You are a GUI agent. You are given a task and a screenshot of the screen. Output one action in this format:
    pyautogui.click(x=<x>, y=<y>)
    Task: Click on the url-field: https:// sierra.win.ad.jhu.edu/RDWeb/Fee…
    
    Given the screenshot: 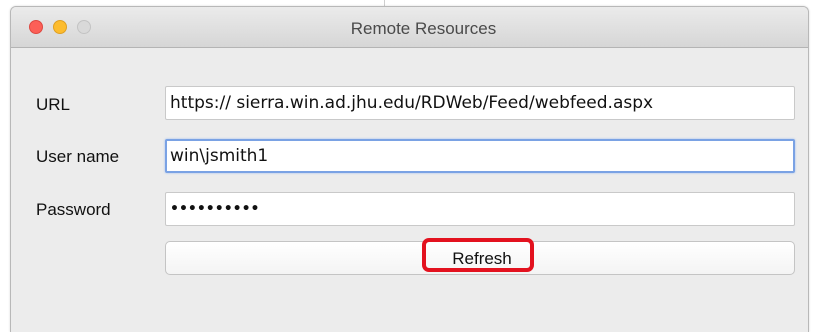 What is the action you would take?
    pyautogui.click(x=480, y=103)
    